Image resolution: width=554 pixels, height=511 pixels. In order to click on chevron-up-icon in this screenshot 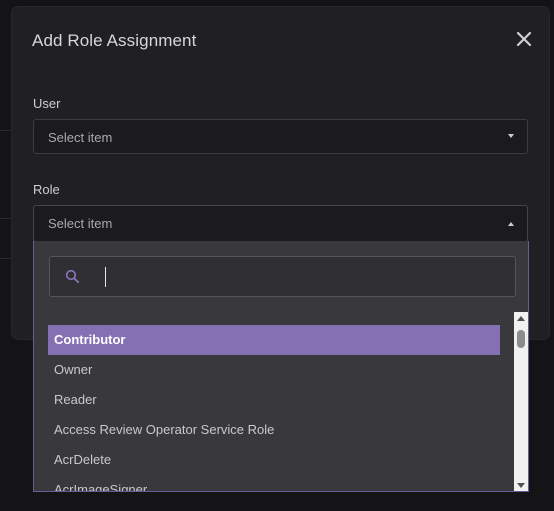, I will do `click(511, 224)`.